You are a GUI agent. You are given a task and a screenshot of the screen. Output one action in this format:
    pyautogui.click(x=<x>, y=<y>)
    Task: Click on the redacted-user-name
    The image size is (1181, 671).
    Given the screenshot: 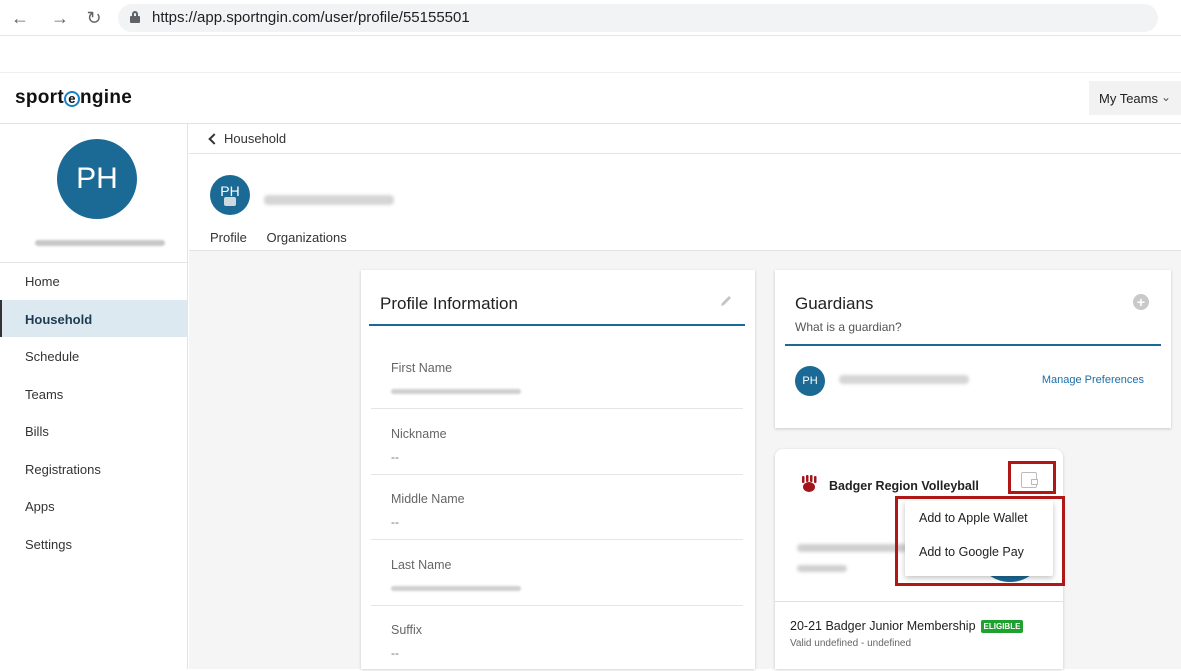 What is the action you would take?
    pyautogui.click(x=100, y=243)
    